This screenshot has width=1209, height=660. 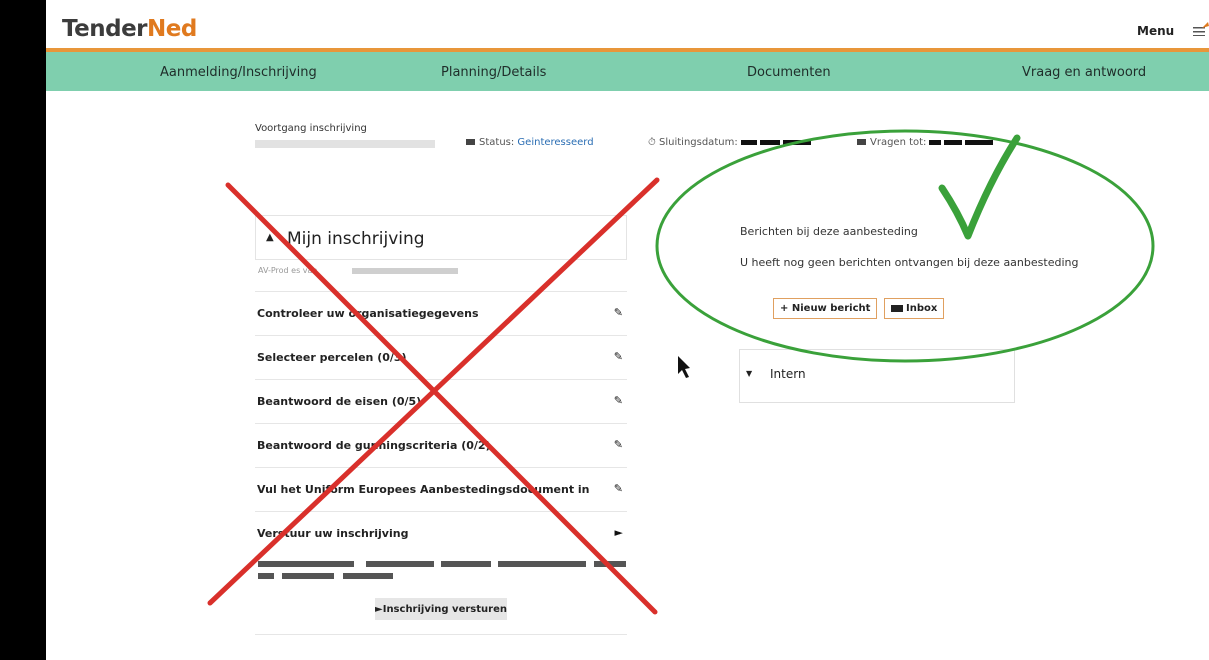 What do you see at coordinates (1084, 72) in the screenshot?
I see `nav-tab-vraag-antwoord: Vraag en antwoord` at bounding box center [1084, 72].